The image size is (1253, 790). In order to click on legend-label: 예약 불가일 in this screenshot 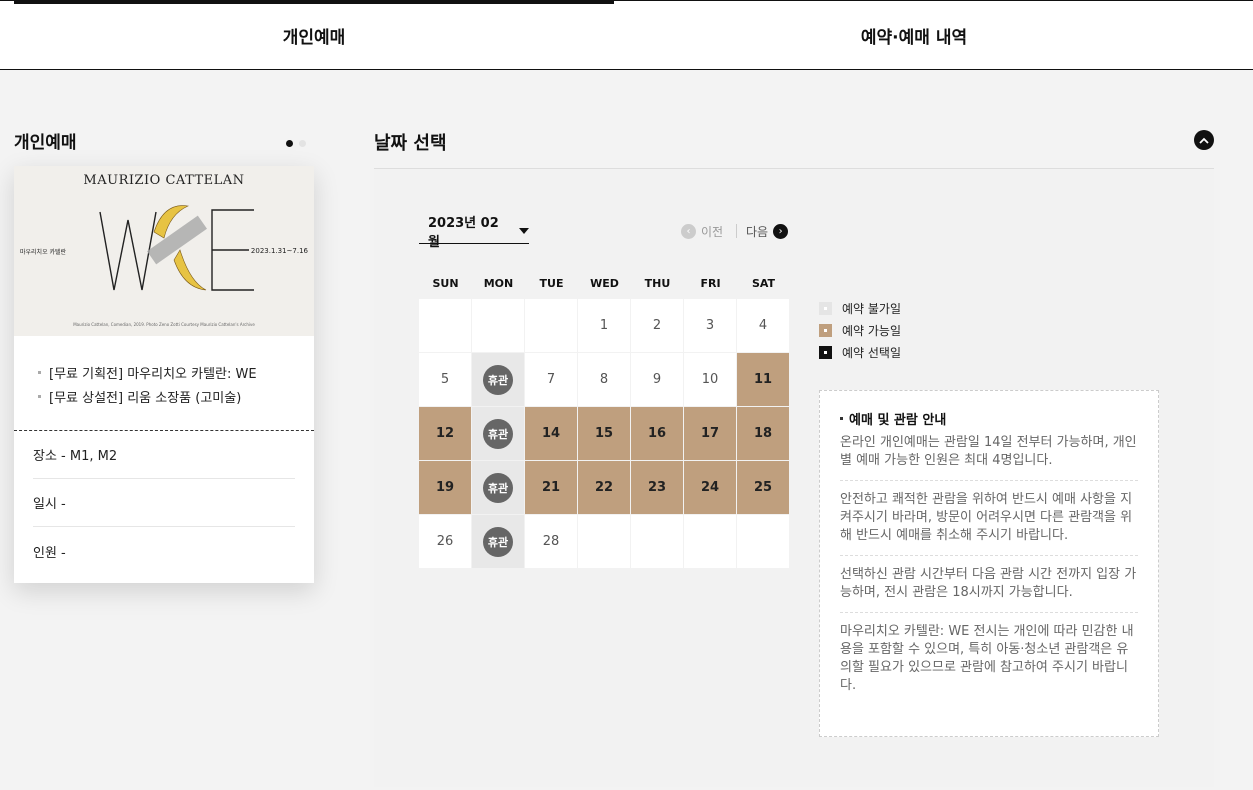, I will do `click(872, 308)`.